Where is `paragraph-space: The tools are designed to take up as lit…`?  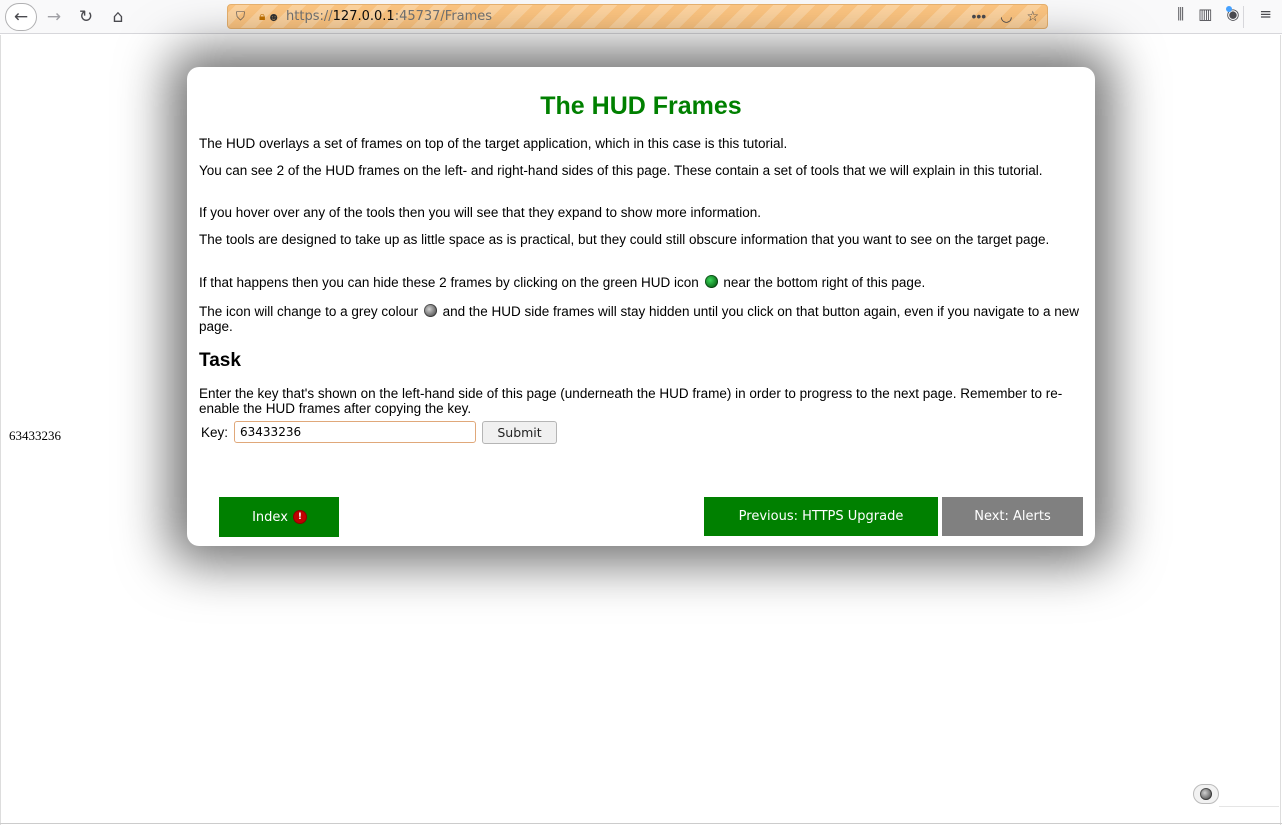 paragraph-space: The tools are designed to take up as lit… is located at coordinates (624, 239).